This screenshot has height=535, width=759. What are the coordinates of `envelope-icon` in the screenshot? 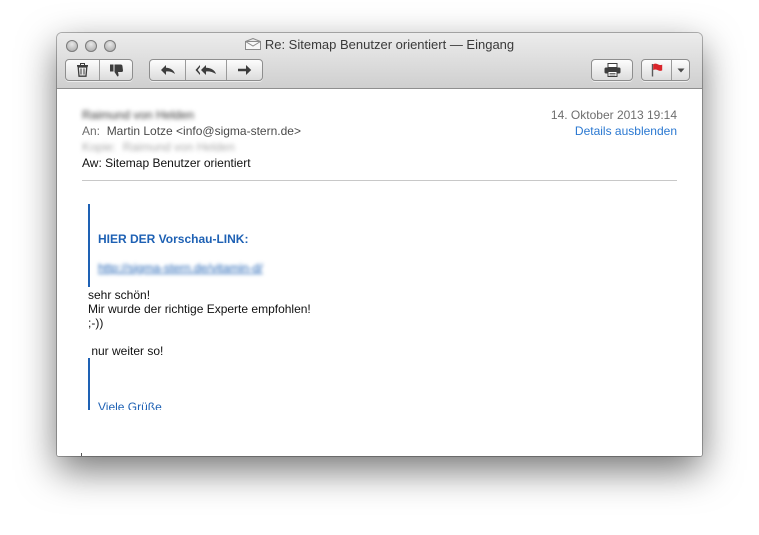 It's located at (252, 45).